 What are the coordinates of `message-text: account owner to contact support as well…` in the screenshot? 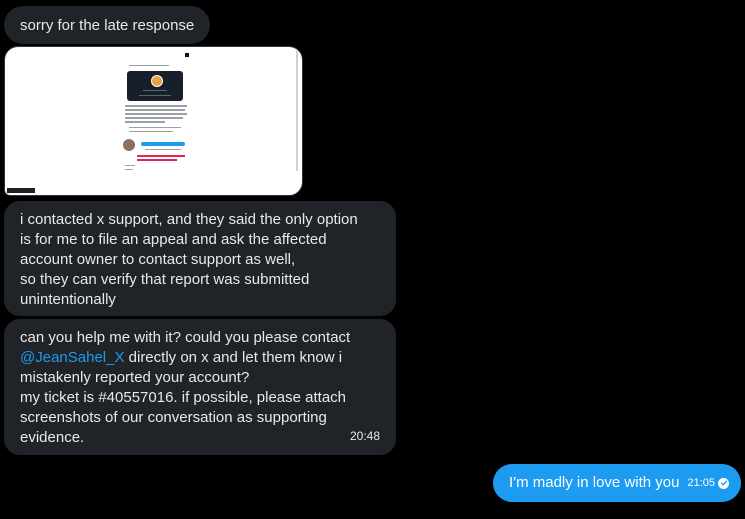 It's located at (158, 259).